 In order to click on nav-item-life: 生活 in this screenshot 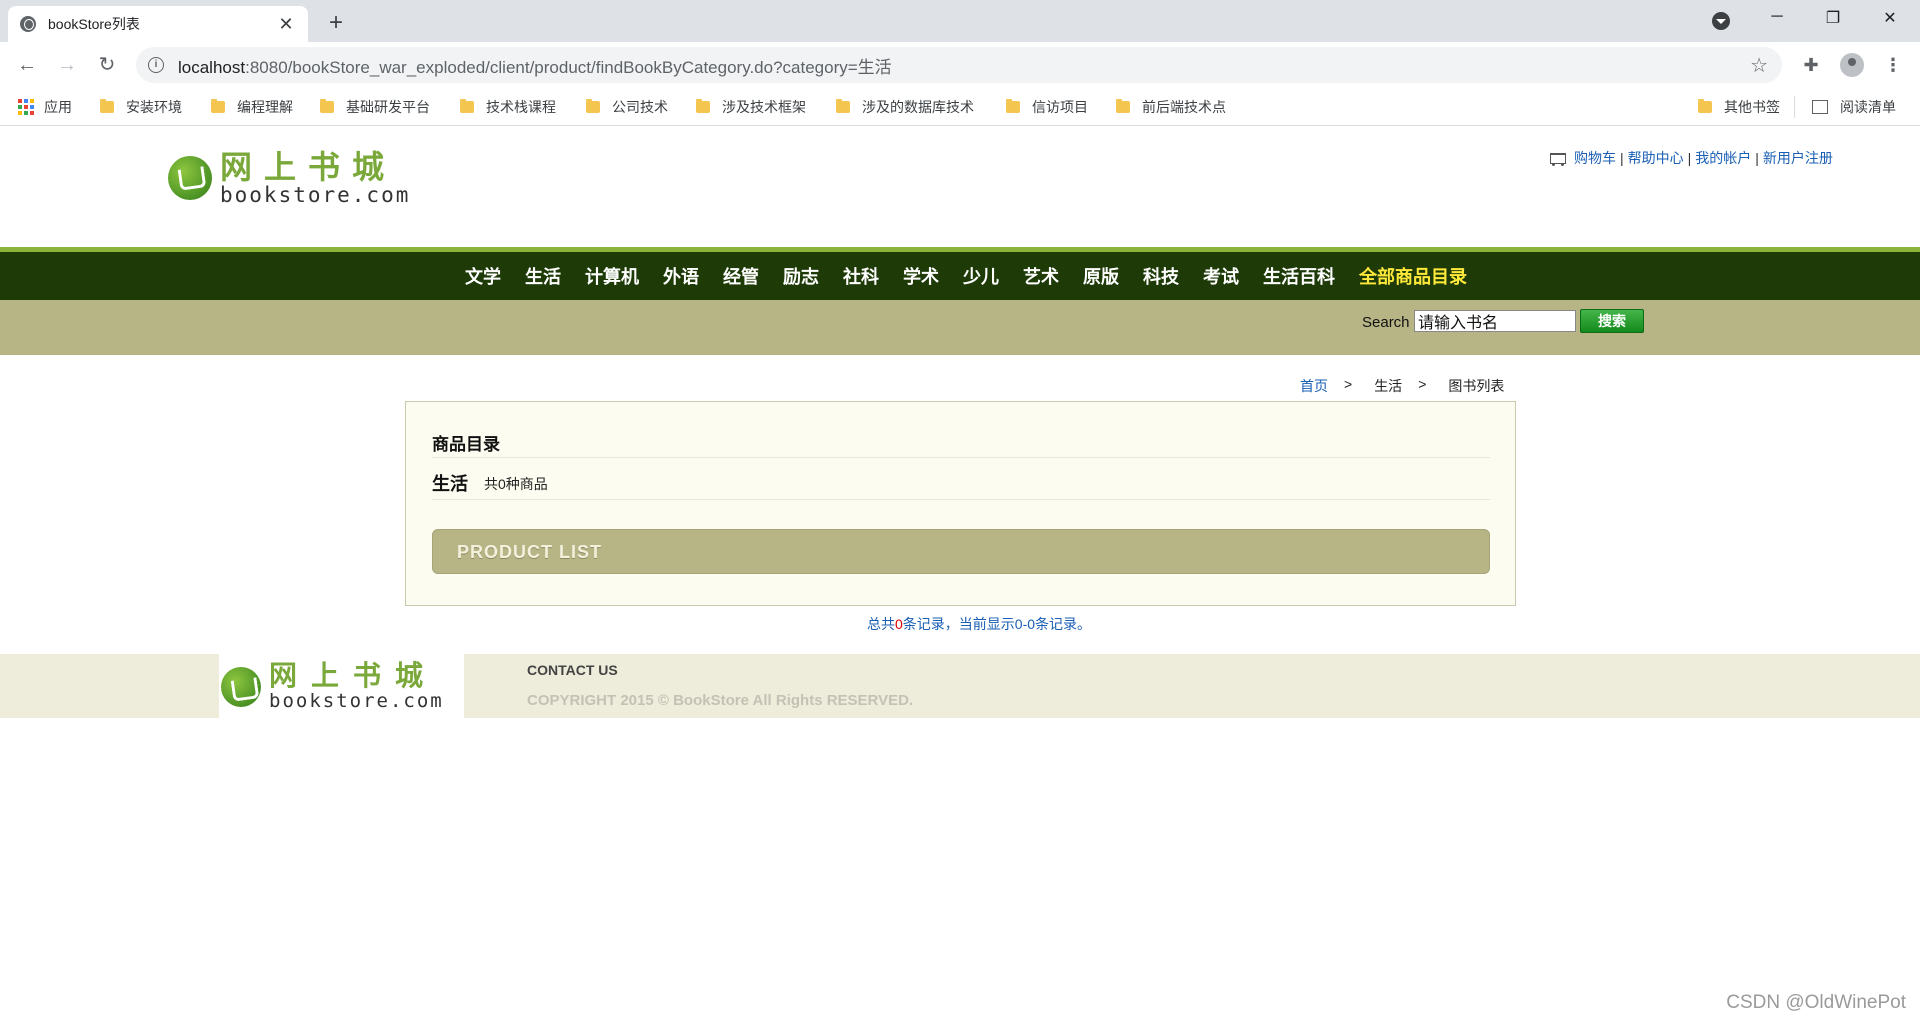, I will do `click(543, 276)`.